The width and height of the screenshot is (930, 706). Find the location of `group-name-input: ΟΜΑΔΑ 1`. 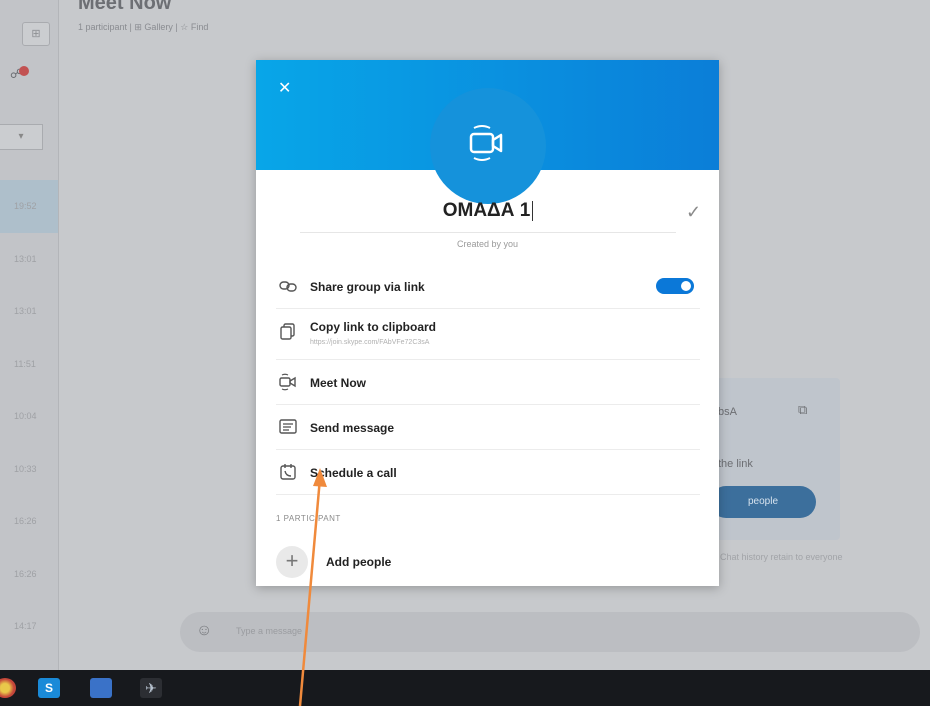

group-name-input: ΟΜΑΔΑ 1 is located at coordinates (488, 211).